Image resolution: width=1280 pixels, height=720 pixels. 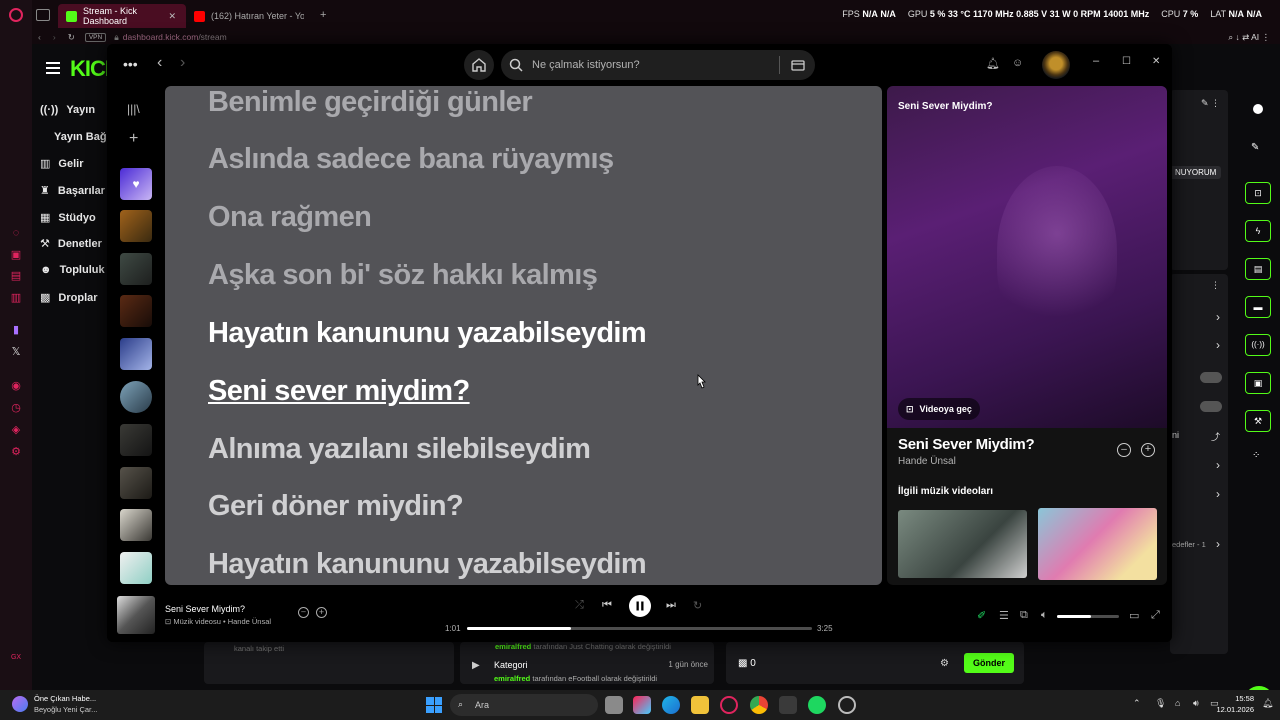 What do you see at coordinates (729, 705) in the screenshot?
I see `opera-gx-icon` at bounding box center [729, 705].